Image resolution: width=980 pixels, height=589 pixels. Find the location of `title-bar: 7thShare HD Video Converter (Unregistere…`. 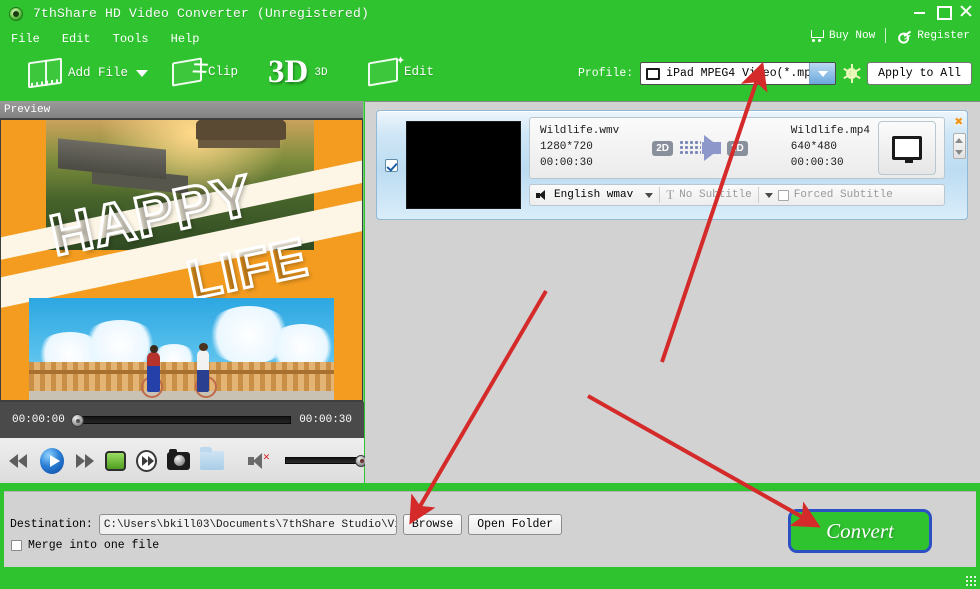

title-bar: 7thShare HD Video Converter (Unregistere… is located at coordinates (490, 13).